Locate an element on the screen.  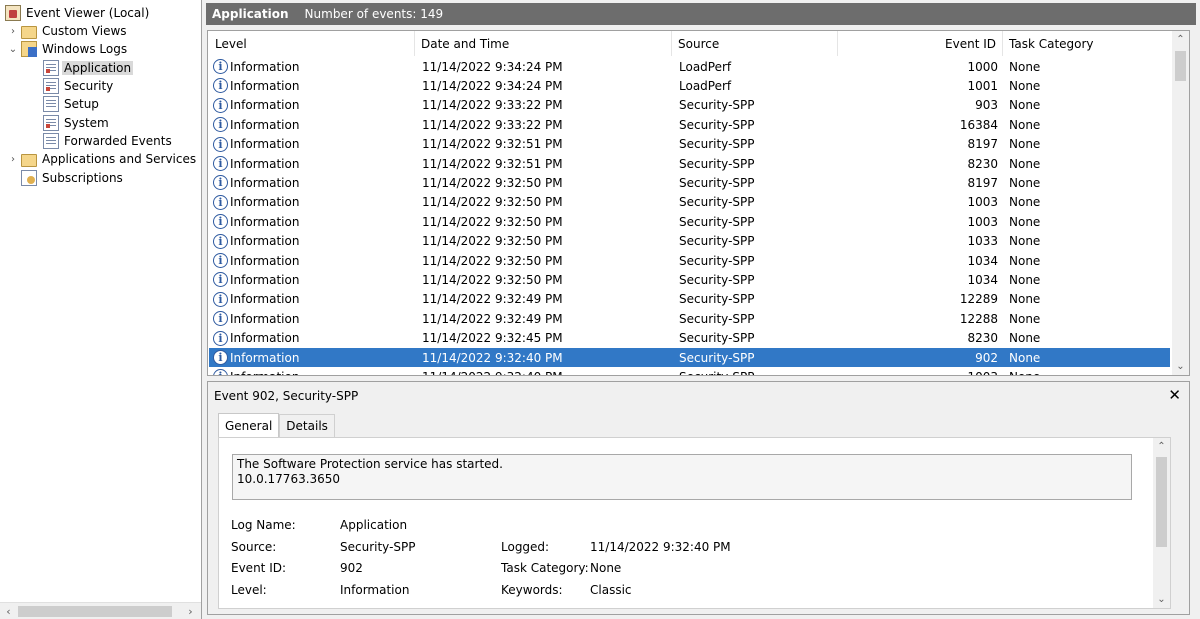
close-icon: ✕ is located at coordinates (1174, 395).